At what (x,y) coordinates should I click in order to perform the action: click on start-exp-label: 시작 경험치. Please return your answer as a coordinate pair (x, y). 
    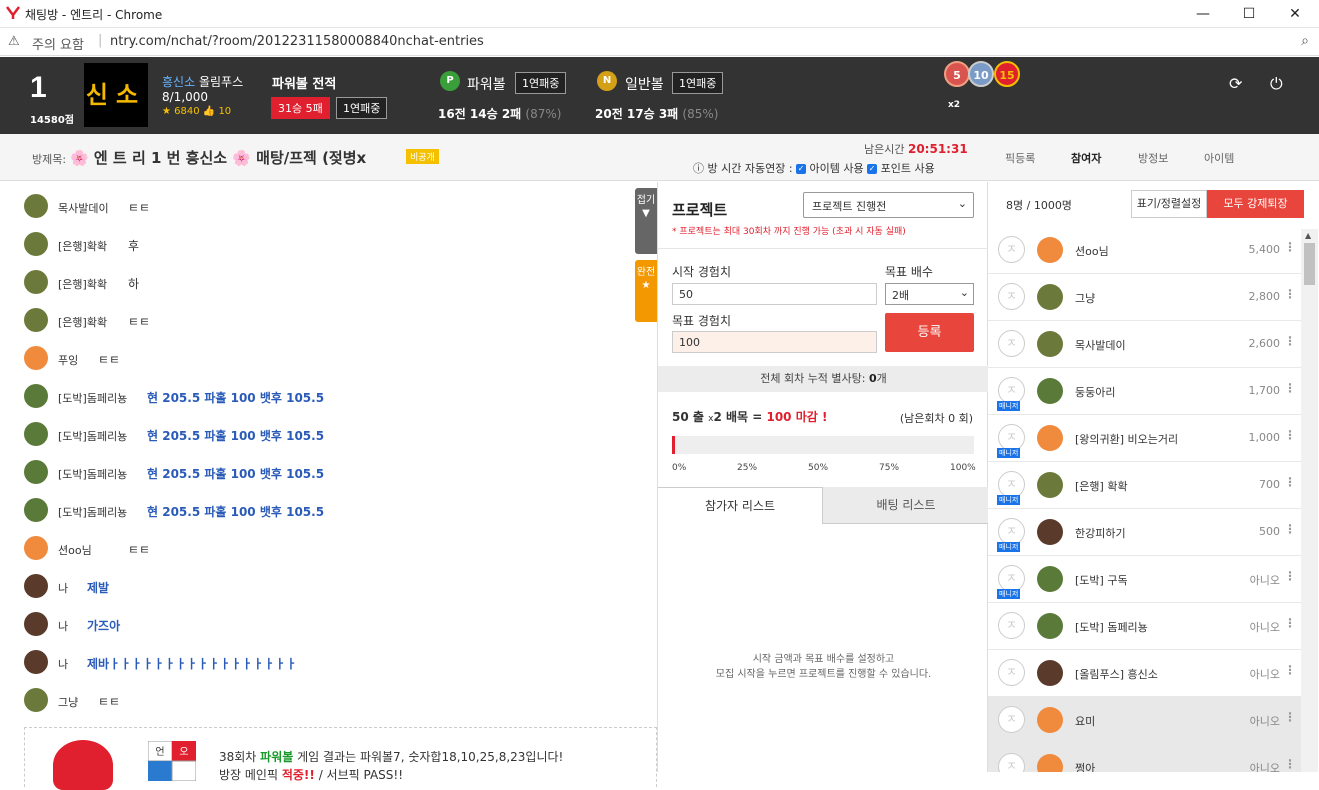
    Looking at the image, I should click on (702, 272).